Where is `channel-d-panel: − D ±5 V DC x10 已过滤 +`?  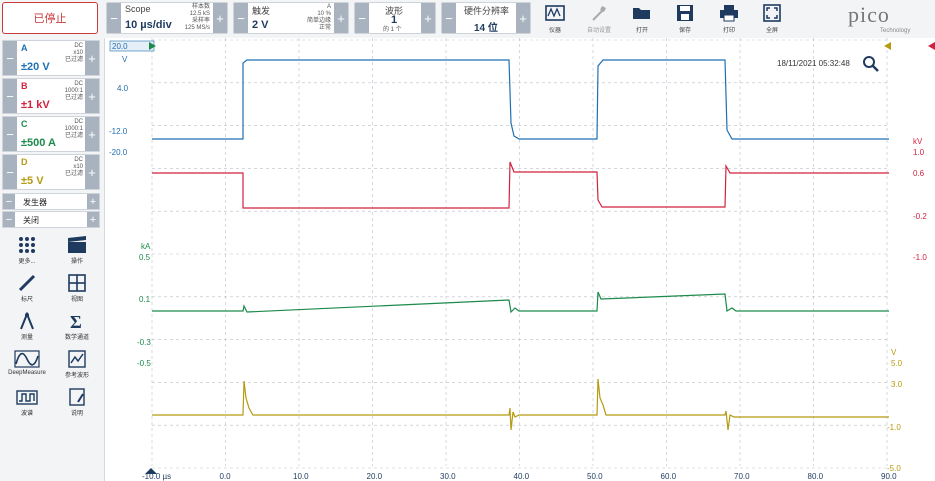 channel-d-panel: − D ±5 V DC x10 已过滤 + is located at coordinates (51, 172).